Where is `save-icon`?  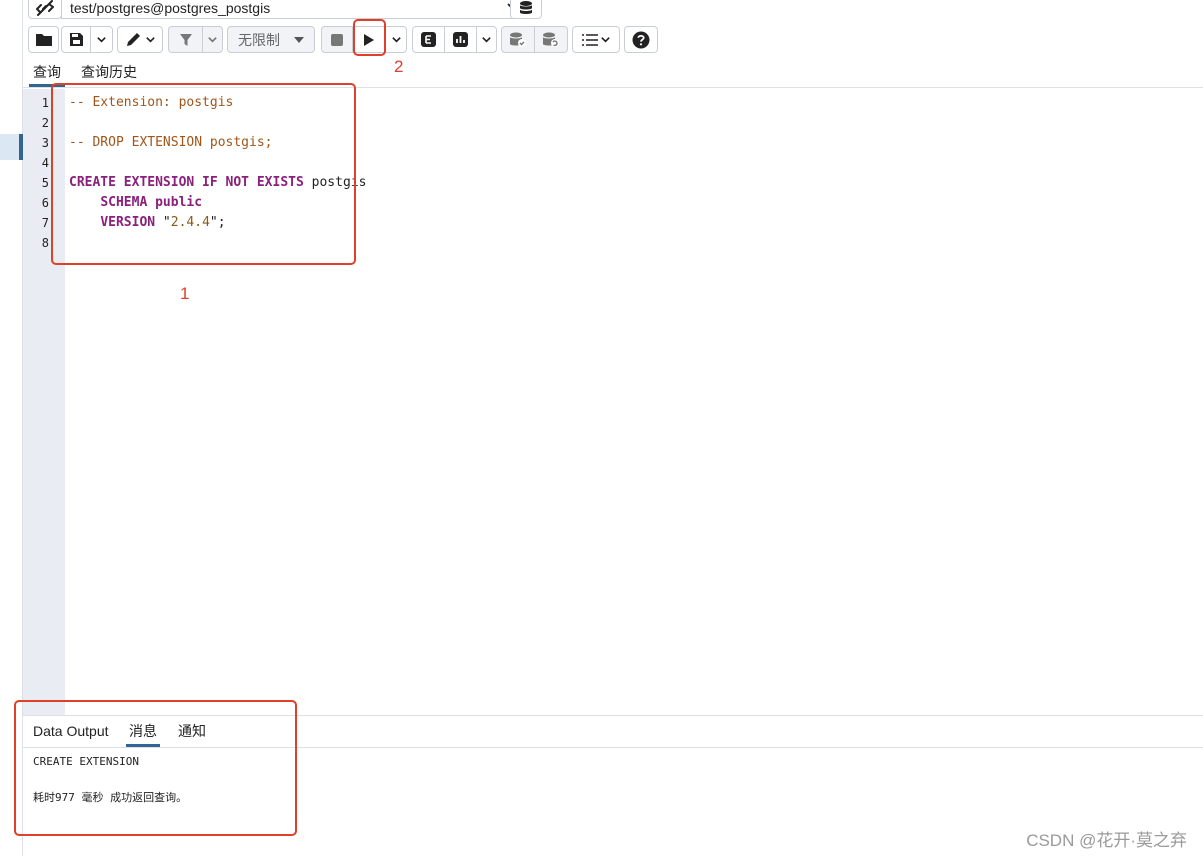 save-icon is located at coordinates (76, 39).